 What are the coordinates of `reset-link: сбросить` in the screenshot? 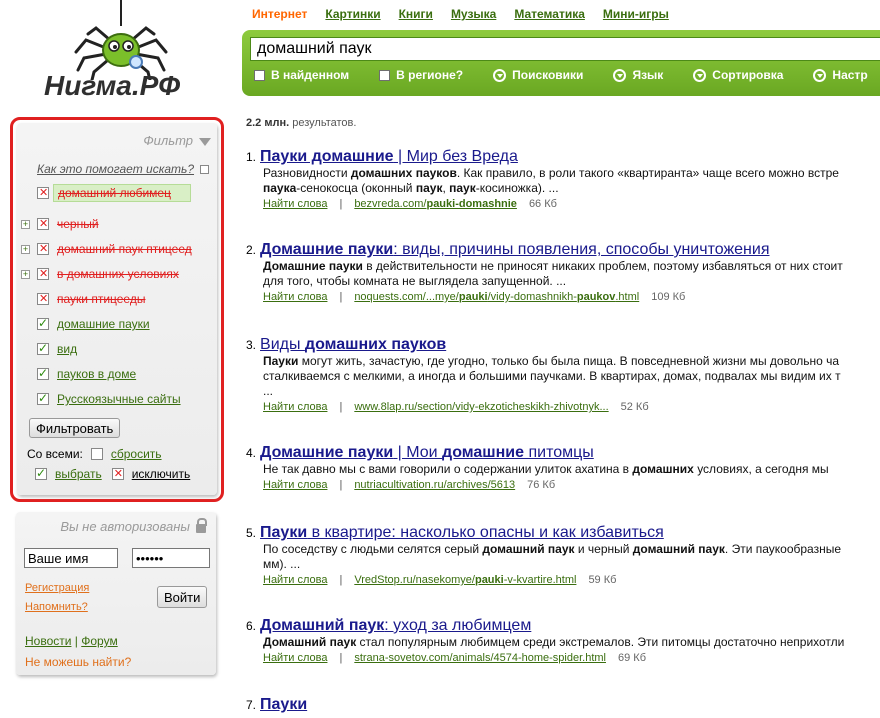 It's located at (136, 454).